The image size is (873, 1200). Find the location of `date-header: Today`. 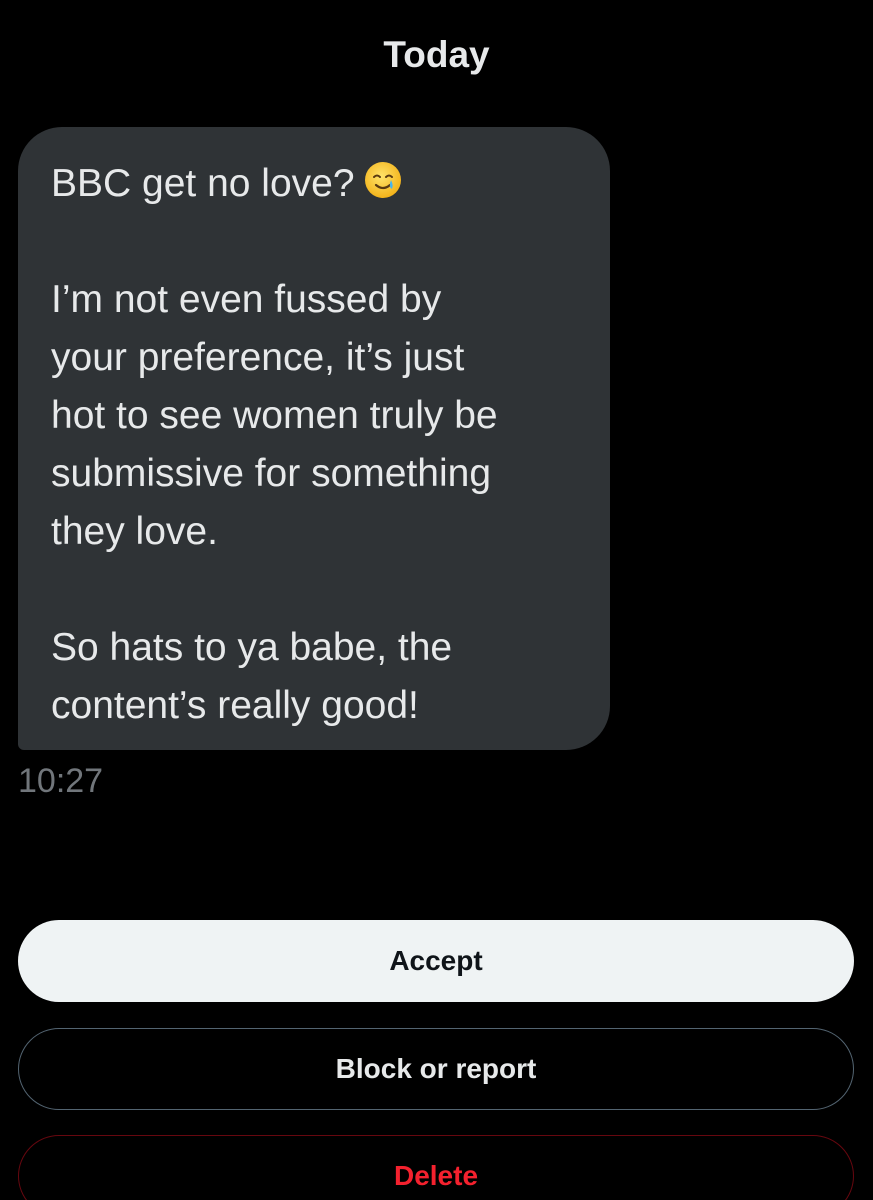

date-header: Today is located at coordinates (436, 54).